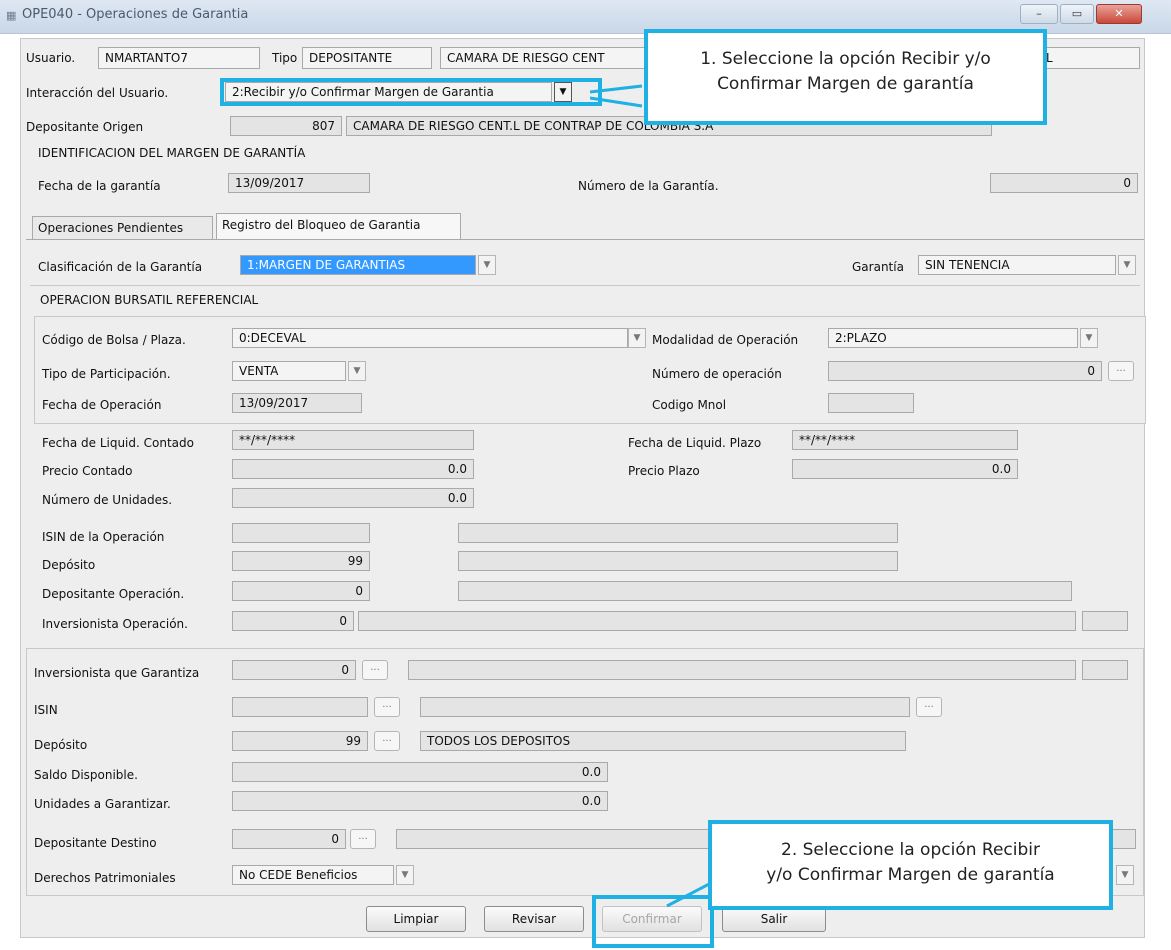 Image resolution: width=1171 pixels, height=950 pixels. Describe the element at coordinates (689, 405) in the screenshot. I see `codigo-mnol-label: Codigo Mnol` at that location.